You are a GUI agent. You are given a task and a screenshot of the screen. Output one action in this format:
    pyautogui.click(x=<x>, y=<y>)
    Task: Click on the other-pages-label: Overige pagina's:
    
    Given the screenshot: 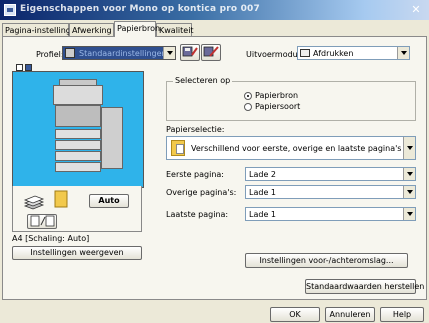 What is the action you would take?
    pyautogui.click(x=201, y=192)
    